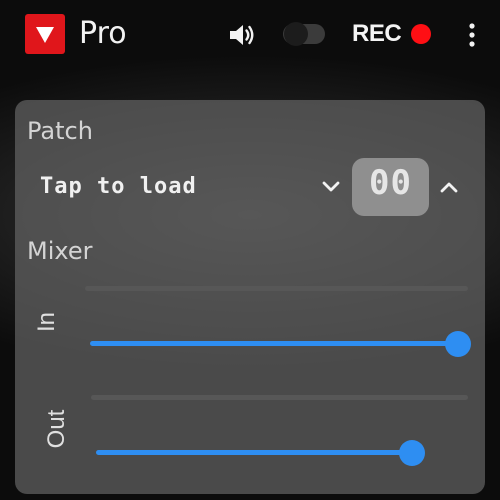 The width and height of the screenshot is (500, 500). Describe the element at coordinates (331, 187) in the screenshot. I see `chevron-down-icon` at that location.